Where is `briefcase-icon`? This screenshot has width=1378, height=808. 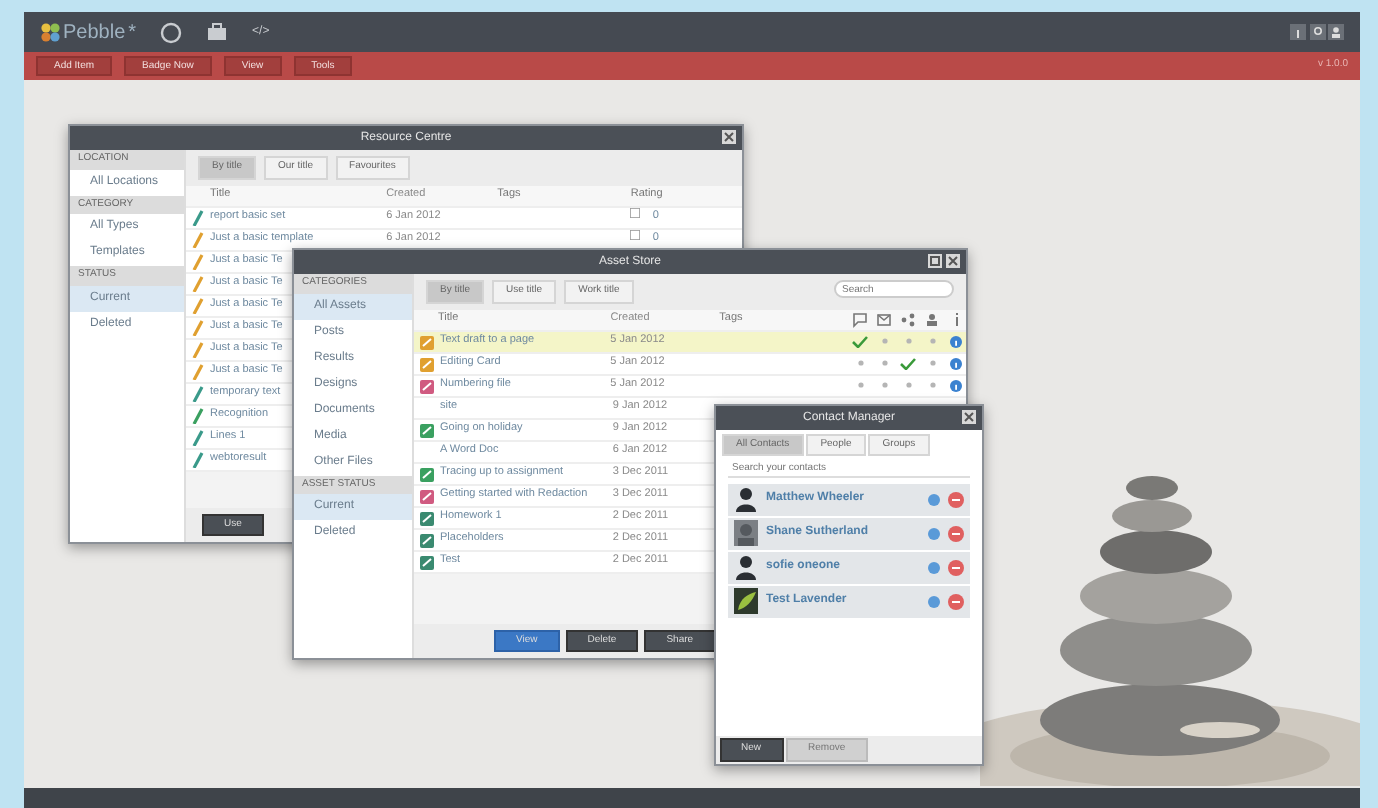
briefcase-icon is located at coordinates (217, 32).